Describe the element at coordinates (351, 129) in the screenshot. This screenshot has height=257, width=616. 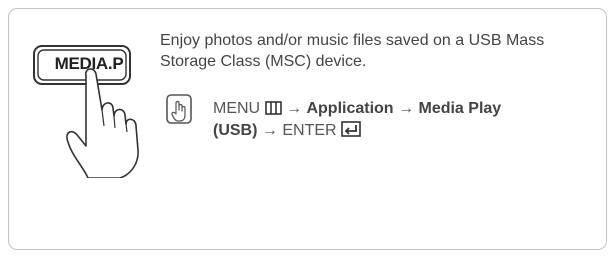
I see `enter-icon` at that location.